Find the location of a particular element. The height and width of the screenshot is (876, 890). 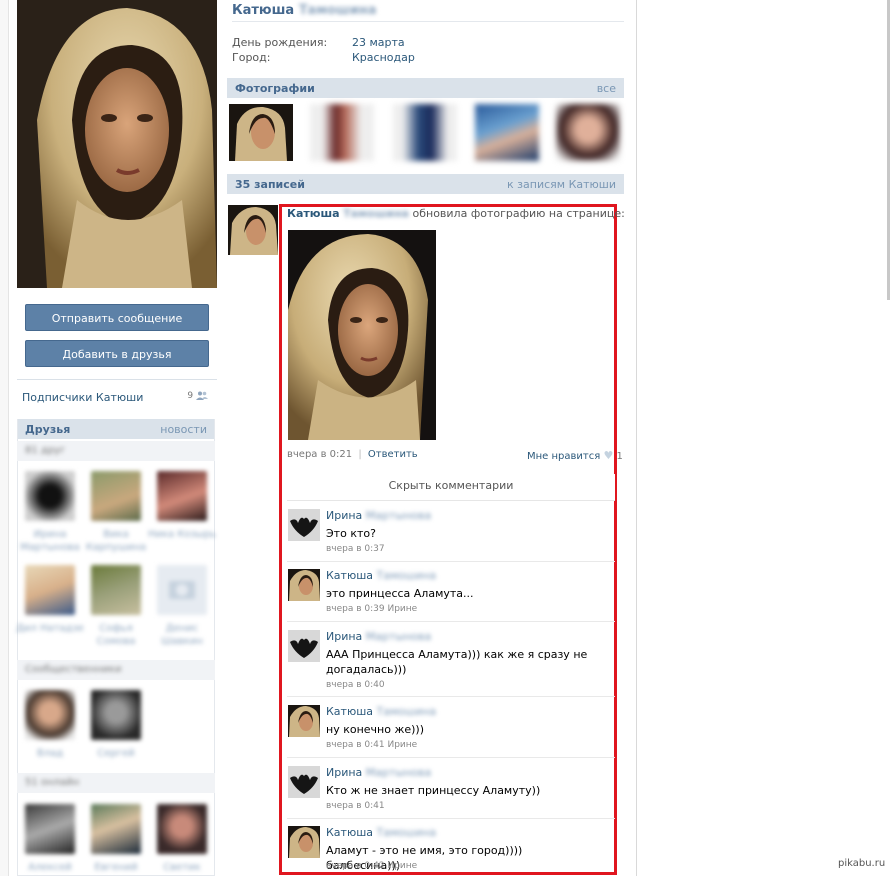

heart-icon: ♥ is located at coordinates (608, 455).